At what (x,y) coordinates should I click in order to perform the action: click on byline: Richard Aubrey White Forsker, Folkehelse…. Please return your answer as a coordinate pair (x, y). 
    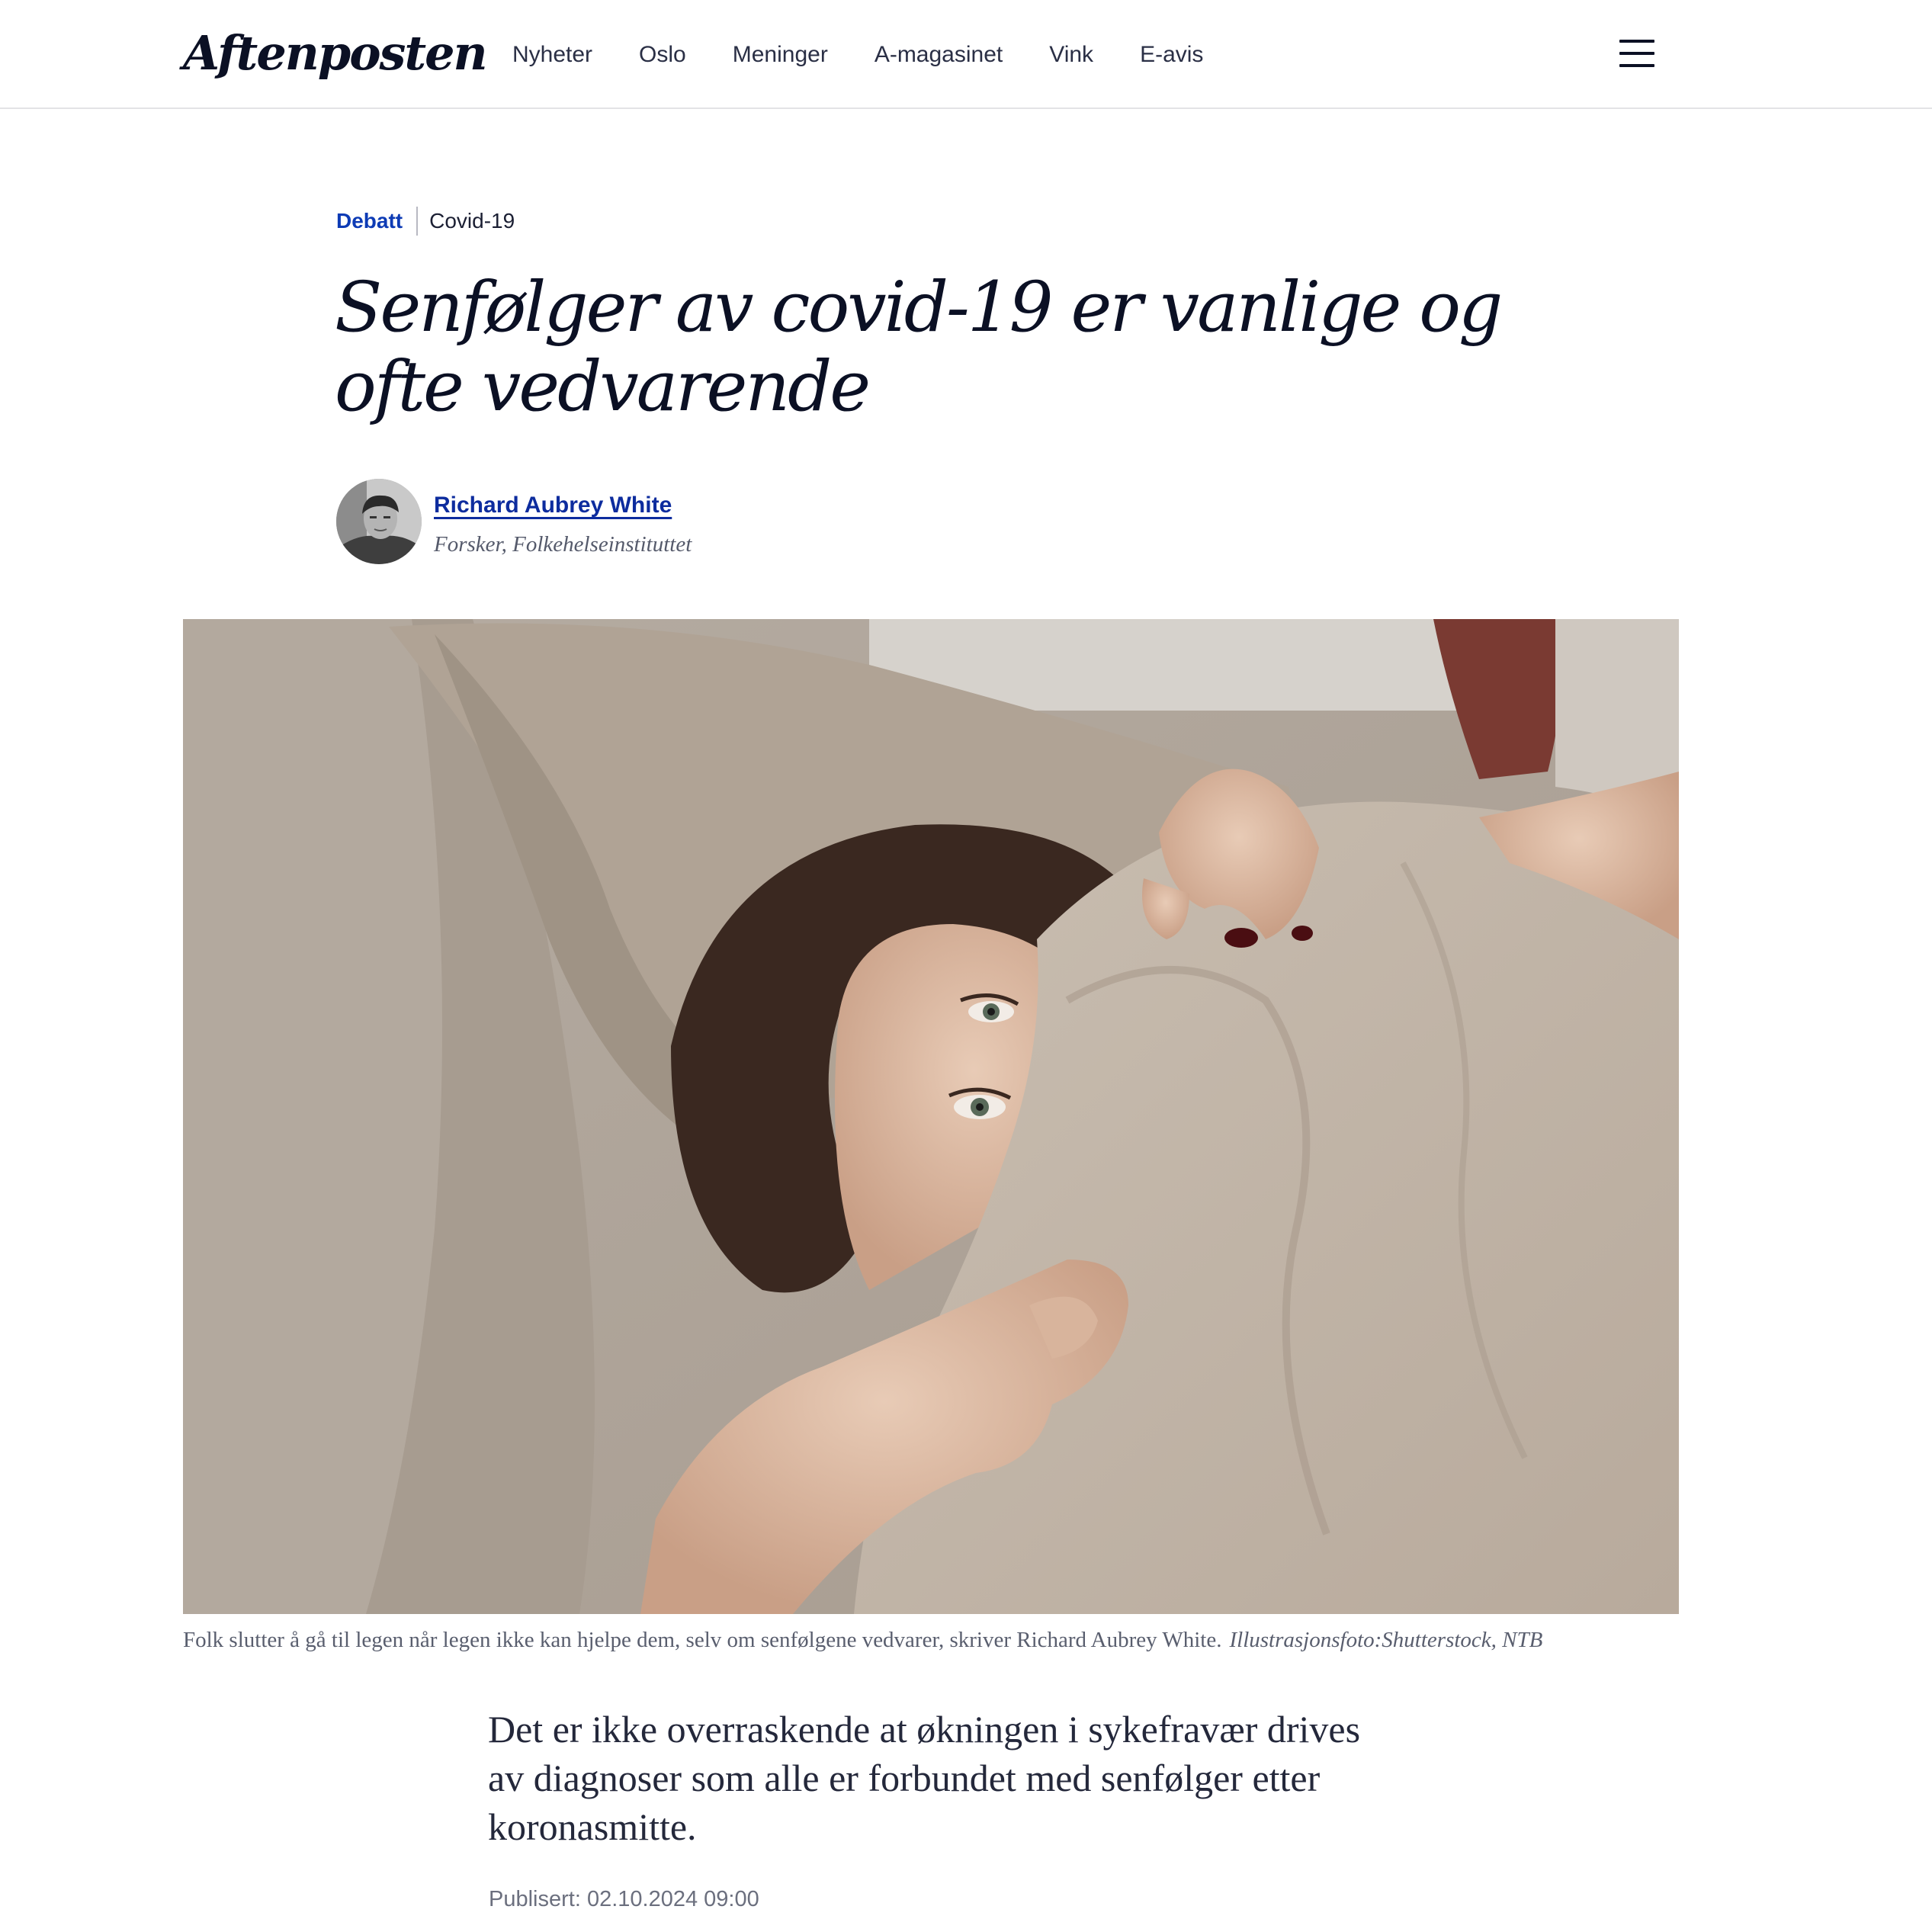
    Looking at the image, I should click on (603, 522).